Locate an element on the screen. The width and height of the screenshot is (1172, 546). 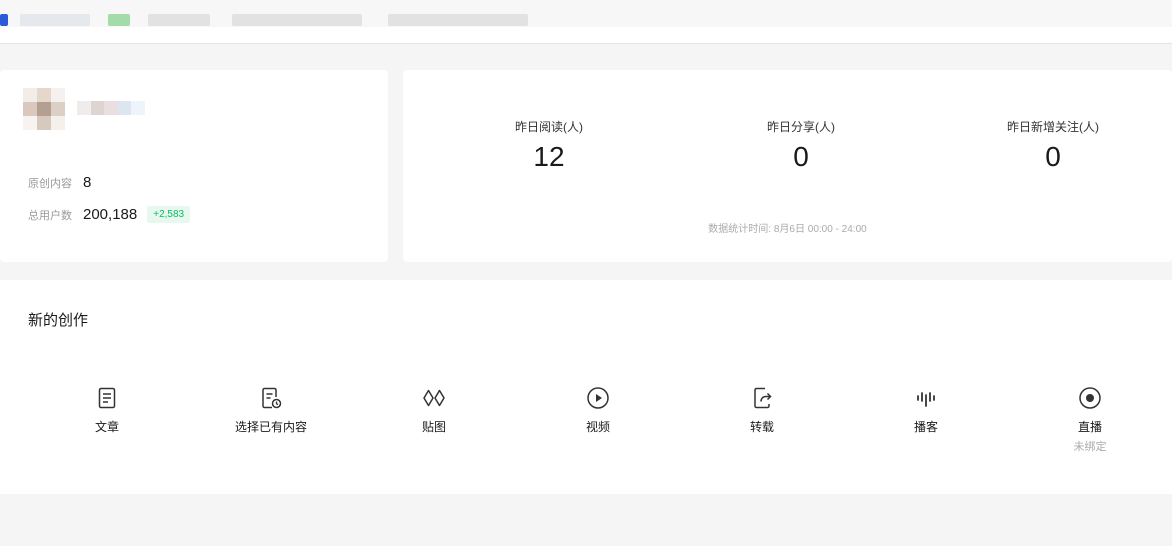
stat-reads-value: 12 is located at coordinates (549, 156).